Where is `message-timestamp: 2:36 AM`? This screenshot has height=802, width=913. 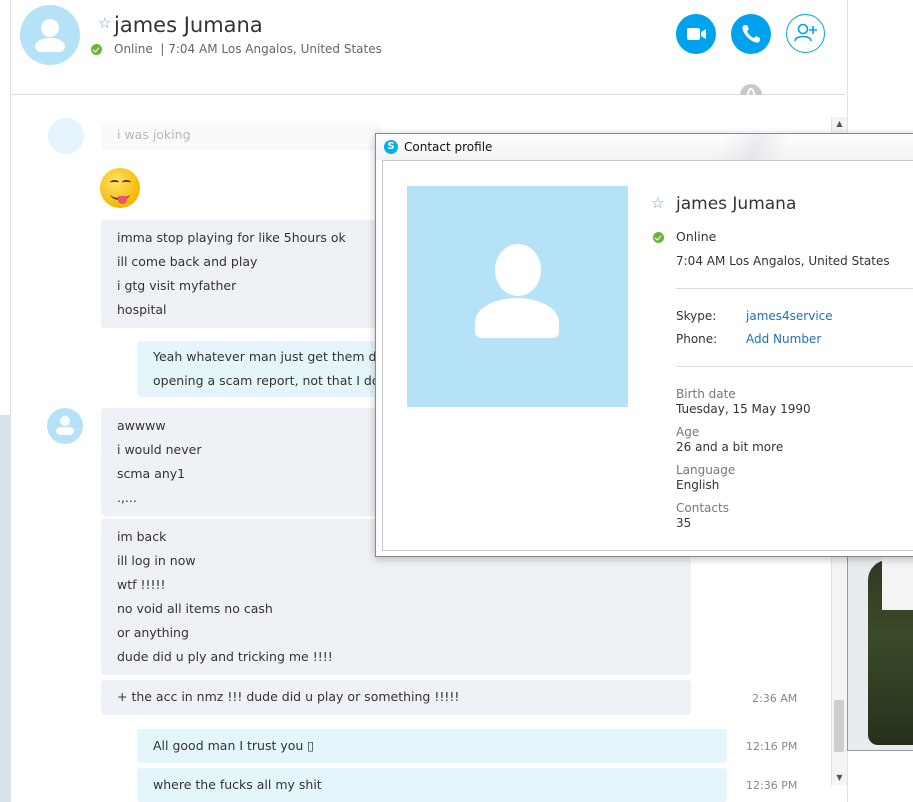
message-timestamp: 2:36 AM is located at coordinates (775, 698).